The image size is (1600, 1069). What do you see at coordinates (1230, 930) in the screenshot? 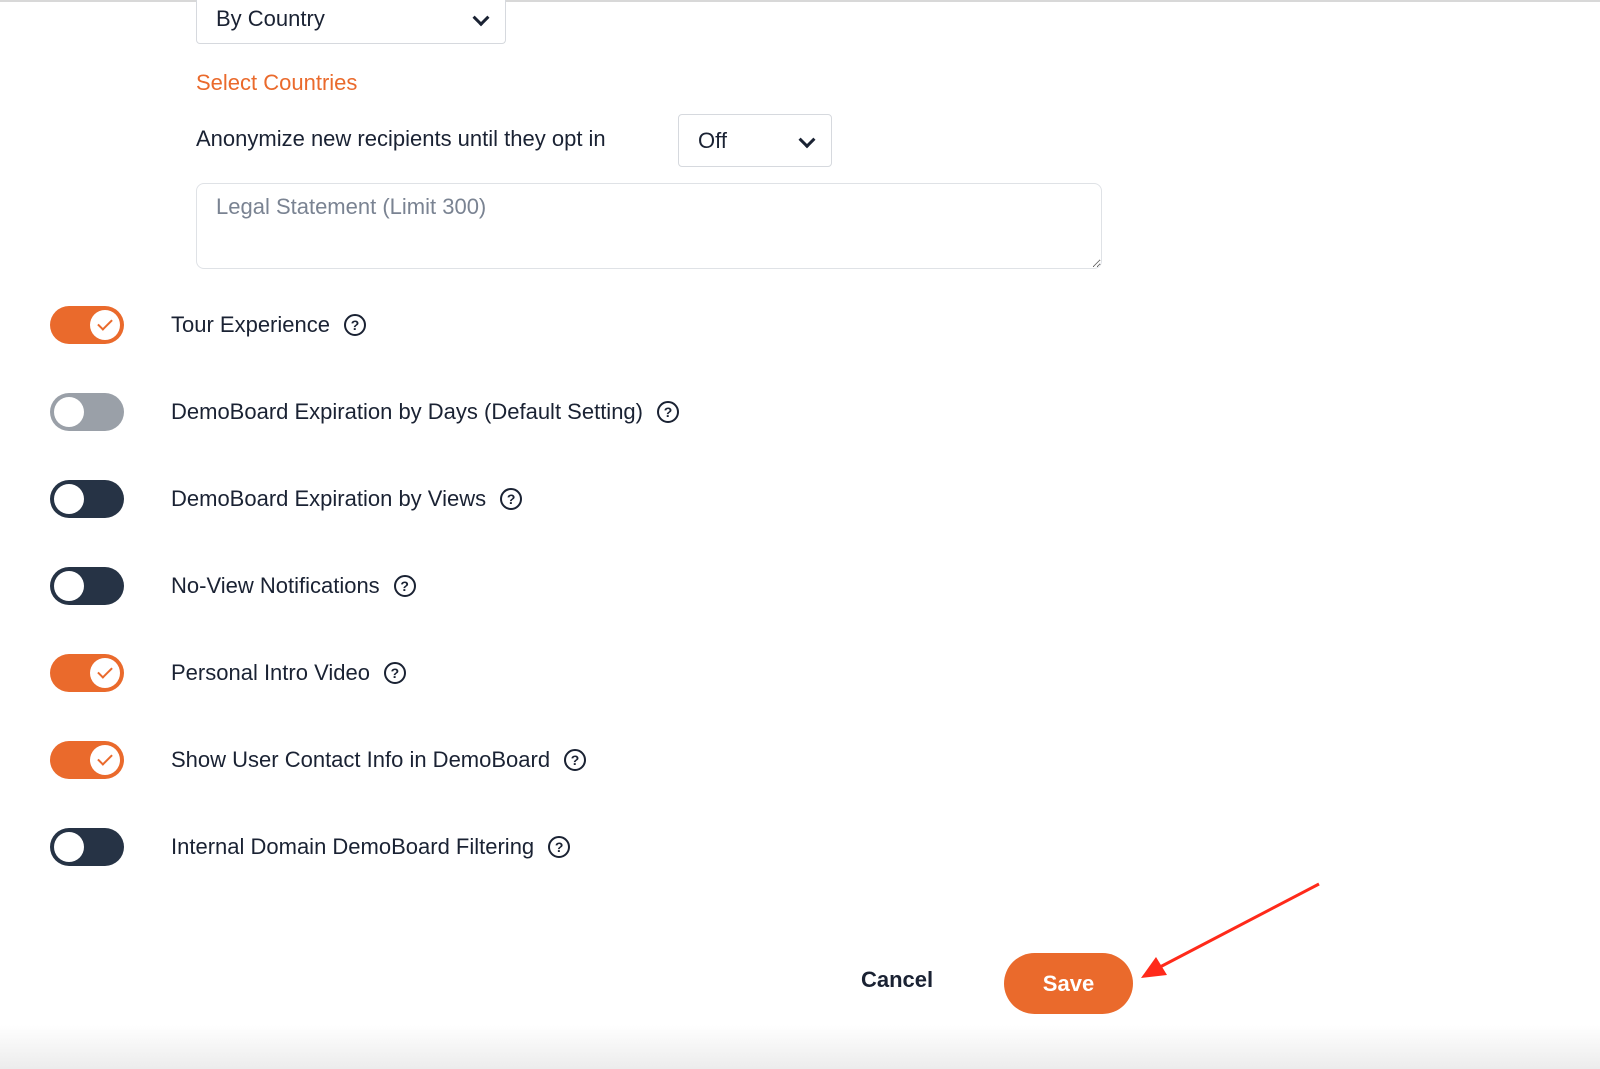
I see `annotation-arrow` at bounding box center [1230, 930].